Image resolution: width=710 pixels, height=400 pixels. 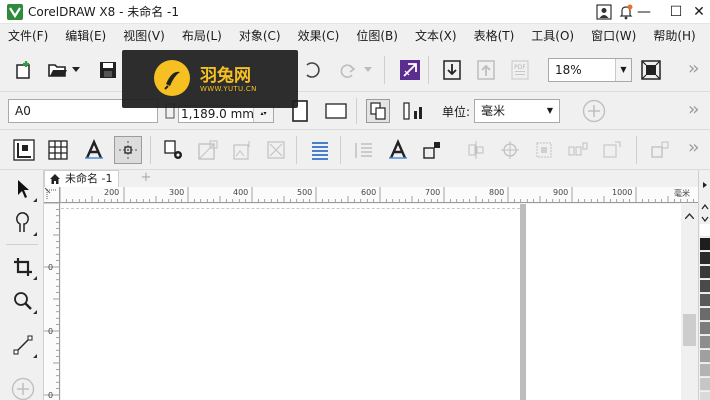 I want to click on units-dropdown-arrow-icon: ▼, so click(x=550, y=111).